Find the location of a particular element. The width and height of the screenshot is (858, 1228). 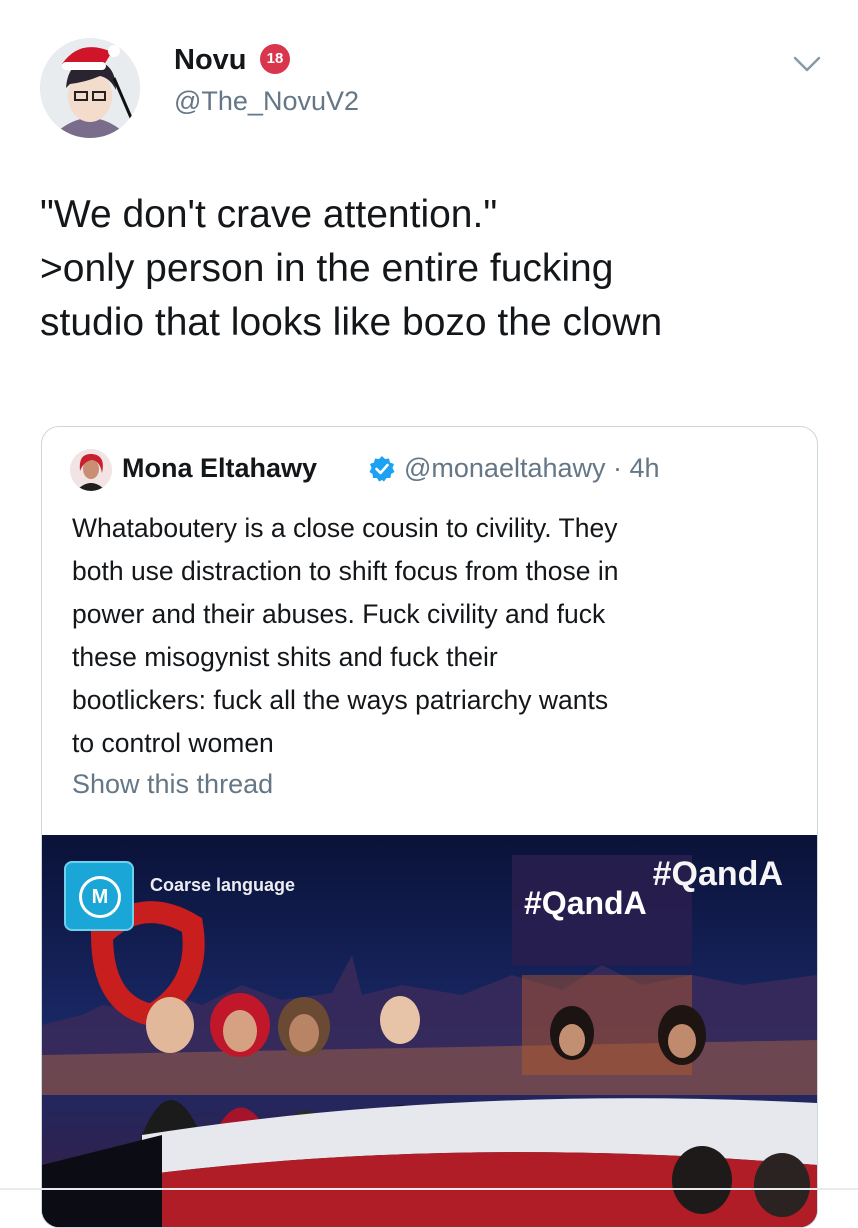

rating-label: Coarse language is located at coordinates (223, 885).